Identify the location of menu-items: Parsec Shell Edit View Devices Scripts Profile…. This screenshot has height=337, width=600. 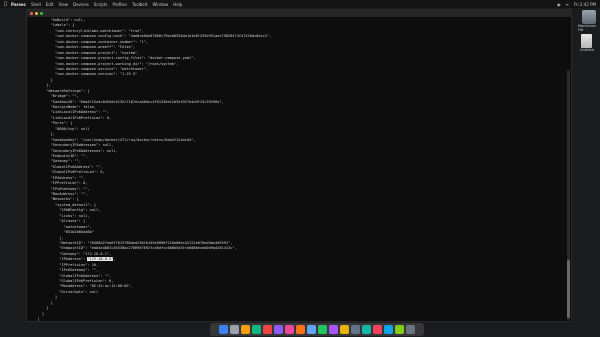
(99, 4).